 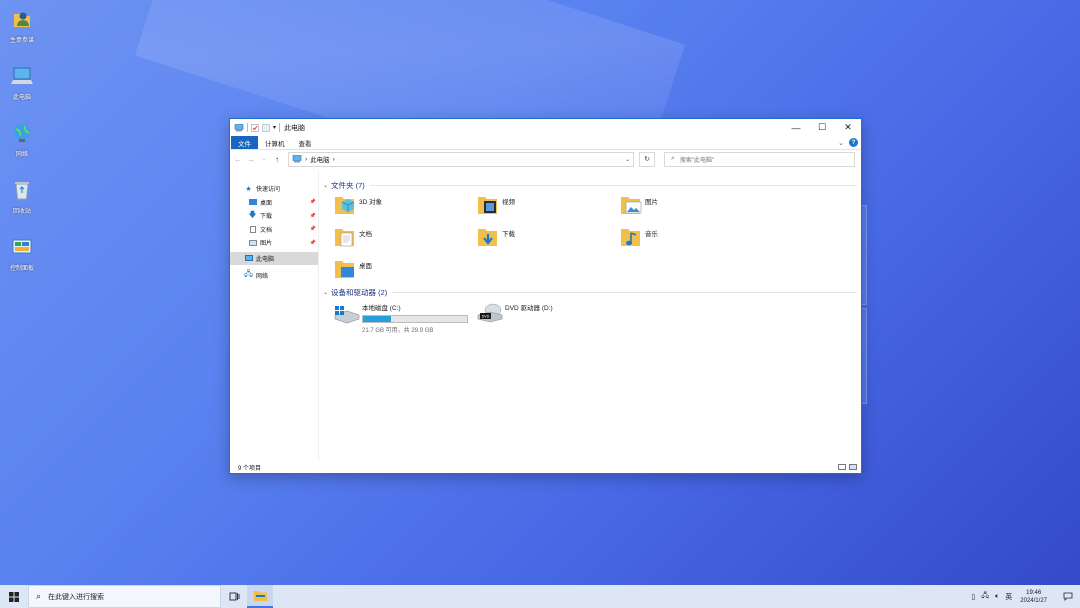 I want to click on desktop-icon-control-panel: 控制面板, so click(x=22, y=262).